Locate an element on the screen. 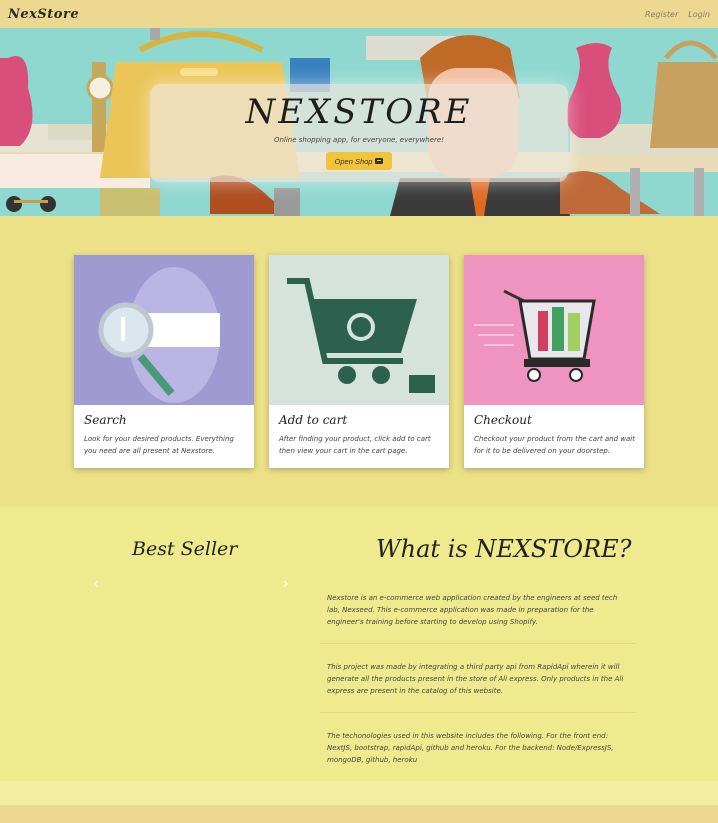  open-shop-button: Open Shop is located at coordinates (359, 161).